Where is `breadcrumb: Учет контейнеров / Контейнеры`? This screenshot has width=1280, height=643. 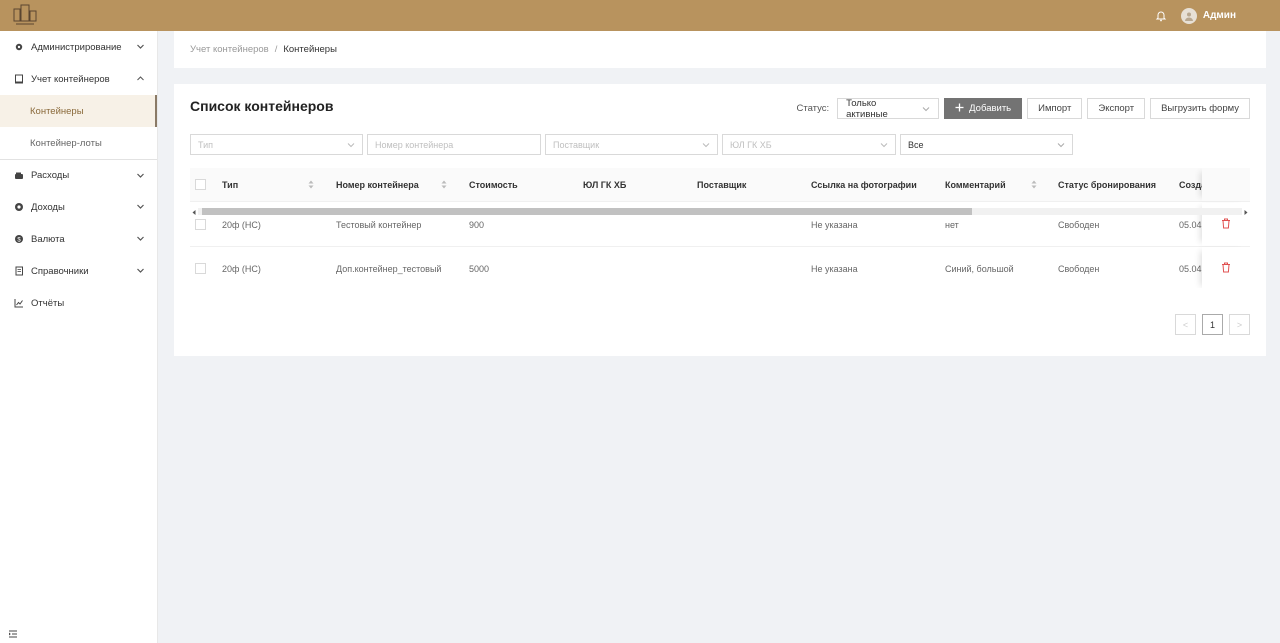
breadcrumb: Учет контейнеров / Контейнеры is located at coordinates (720, 49).